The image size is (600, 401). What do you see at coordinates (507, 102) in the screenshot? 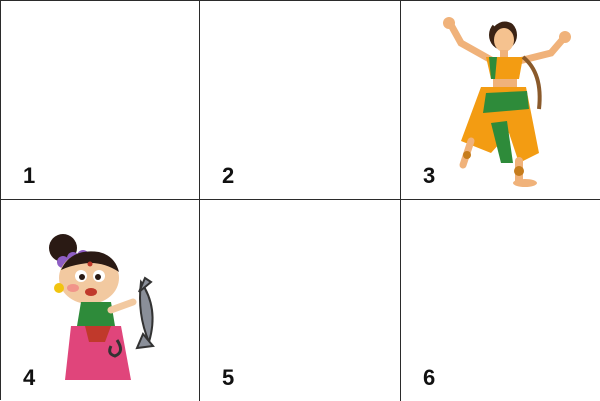
I see `classical-dancer-figure` at bounding box center [507, 102].